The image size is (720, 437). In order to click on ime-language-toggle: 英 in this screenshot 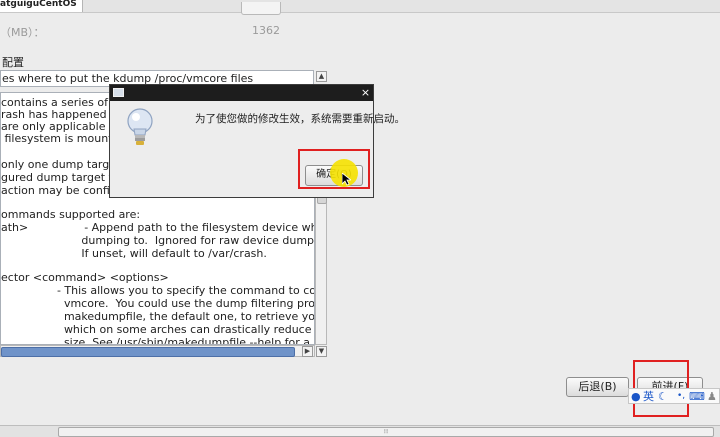, I will do `click(648, 396)`.